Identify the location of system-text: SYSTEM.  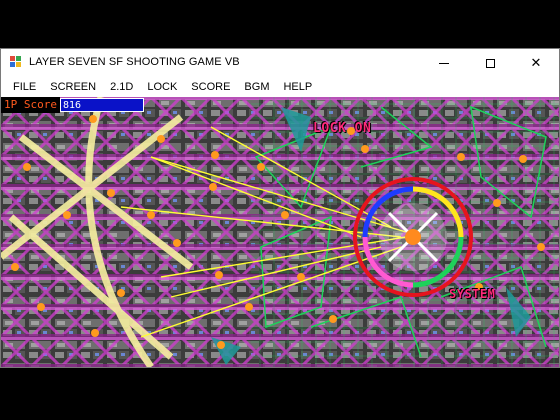
(472, 294).